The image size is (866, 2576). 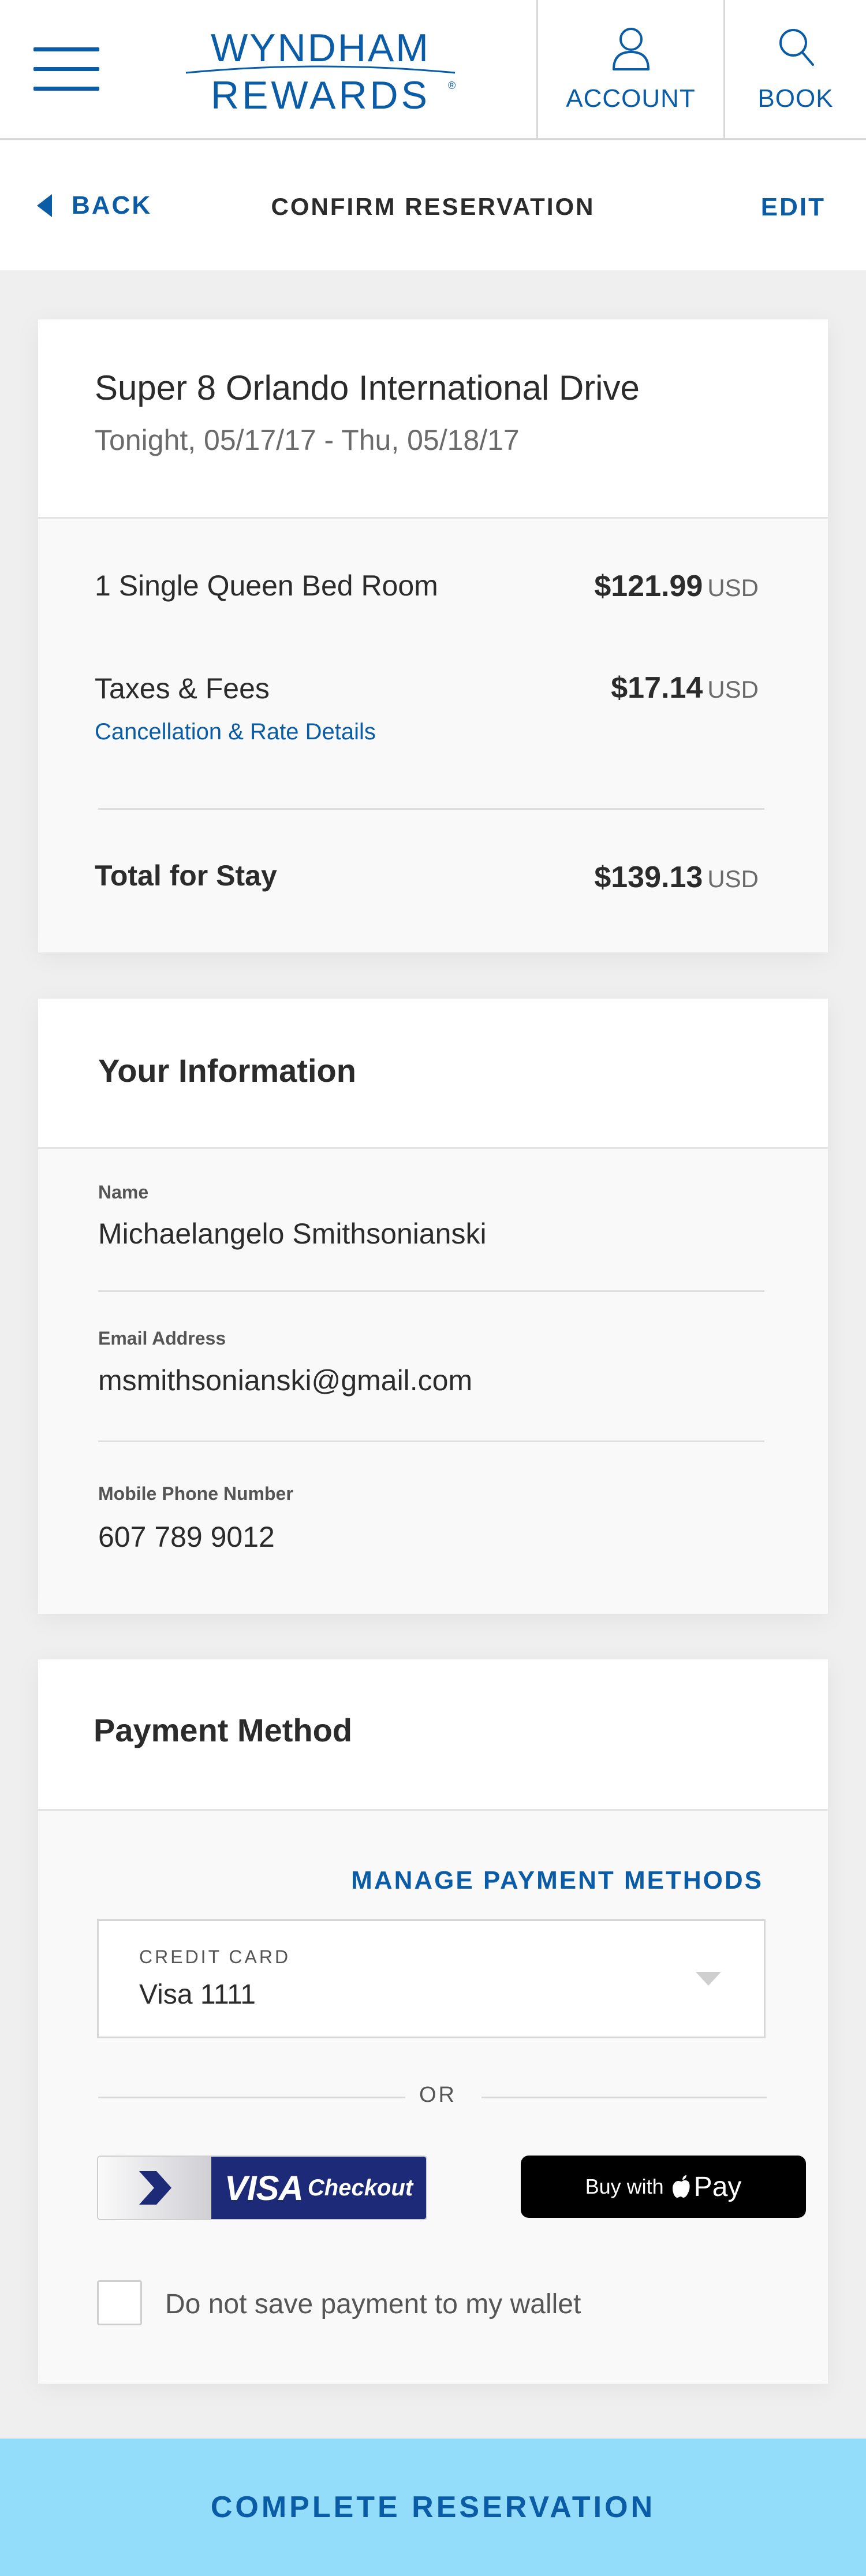 What do you see at coordinates (215, 1956) in the screenshot?
I see `credit-card-label: CREDIT CARD` at bounding box center [215, 1956].